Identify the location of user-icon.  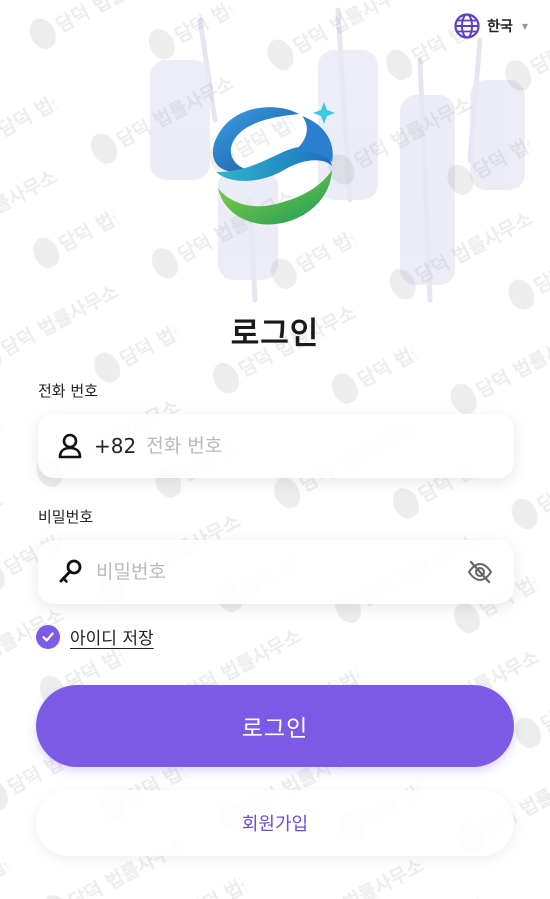
(70, 446).